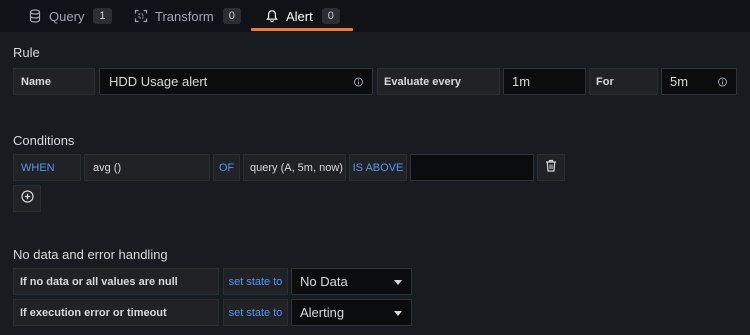 This screenshot has height=335, width=750. Describe the element at coordinates (35, 16) in the screenshot. I see `database-icon` at that location.